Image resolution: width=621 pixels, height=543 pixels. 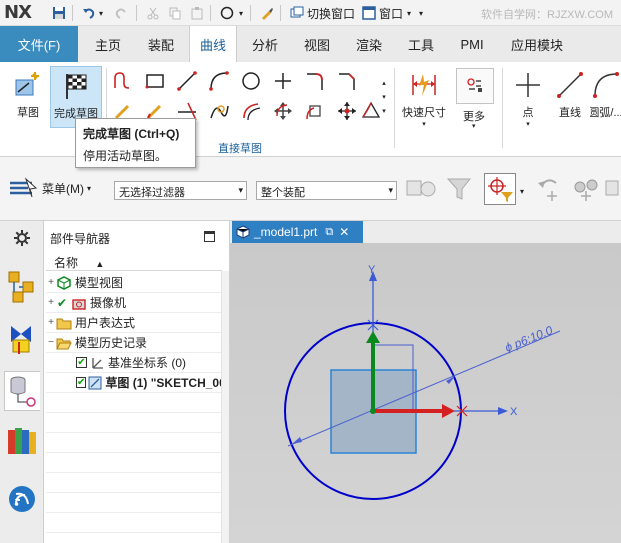 What do you see at coordinates (27, 84) in the screenshot?
I see `sketch-icon` at bounding box center [27, 84].